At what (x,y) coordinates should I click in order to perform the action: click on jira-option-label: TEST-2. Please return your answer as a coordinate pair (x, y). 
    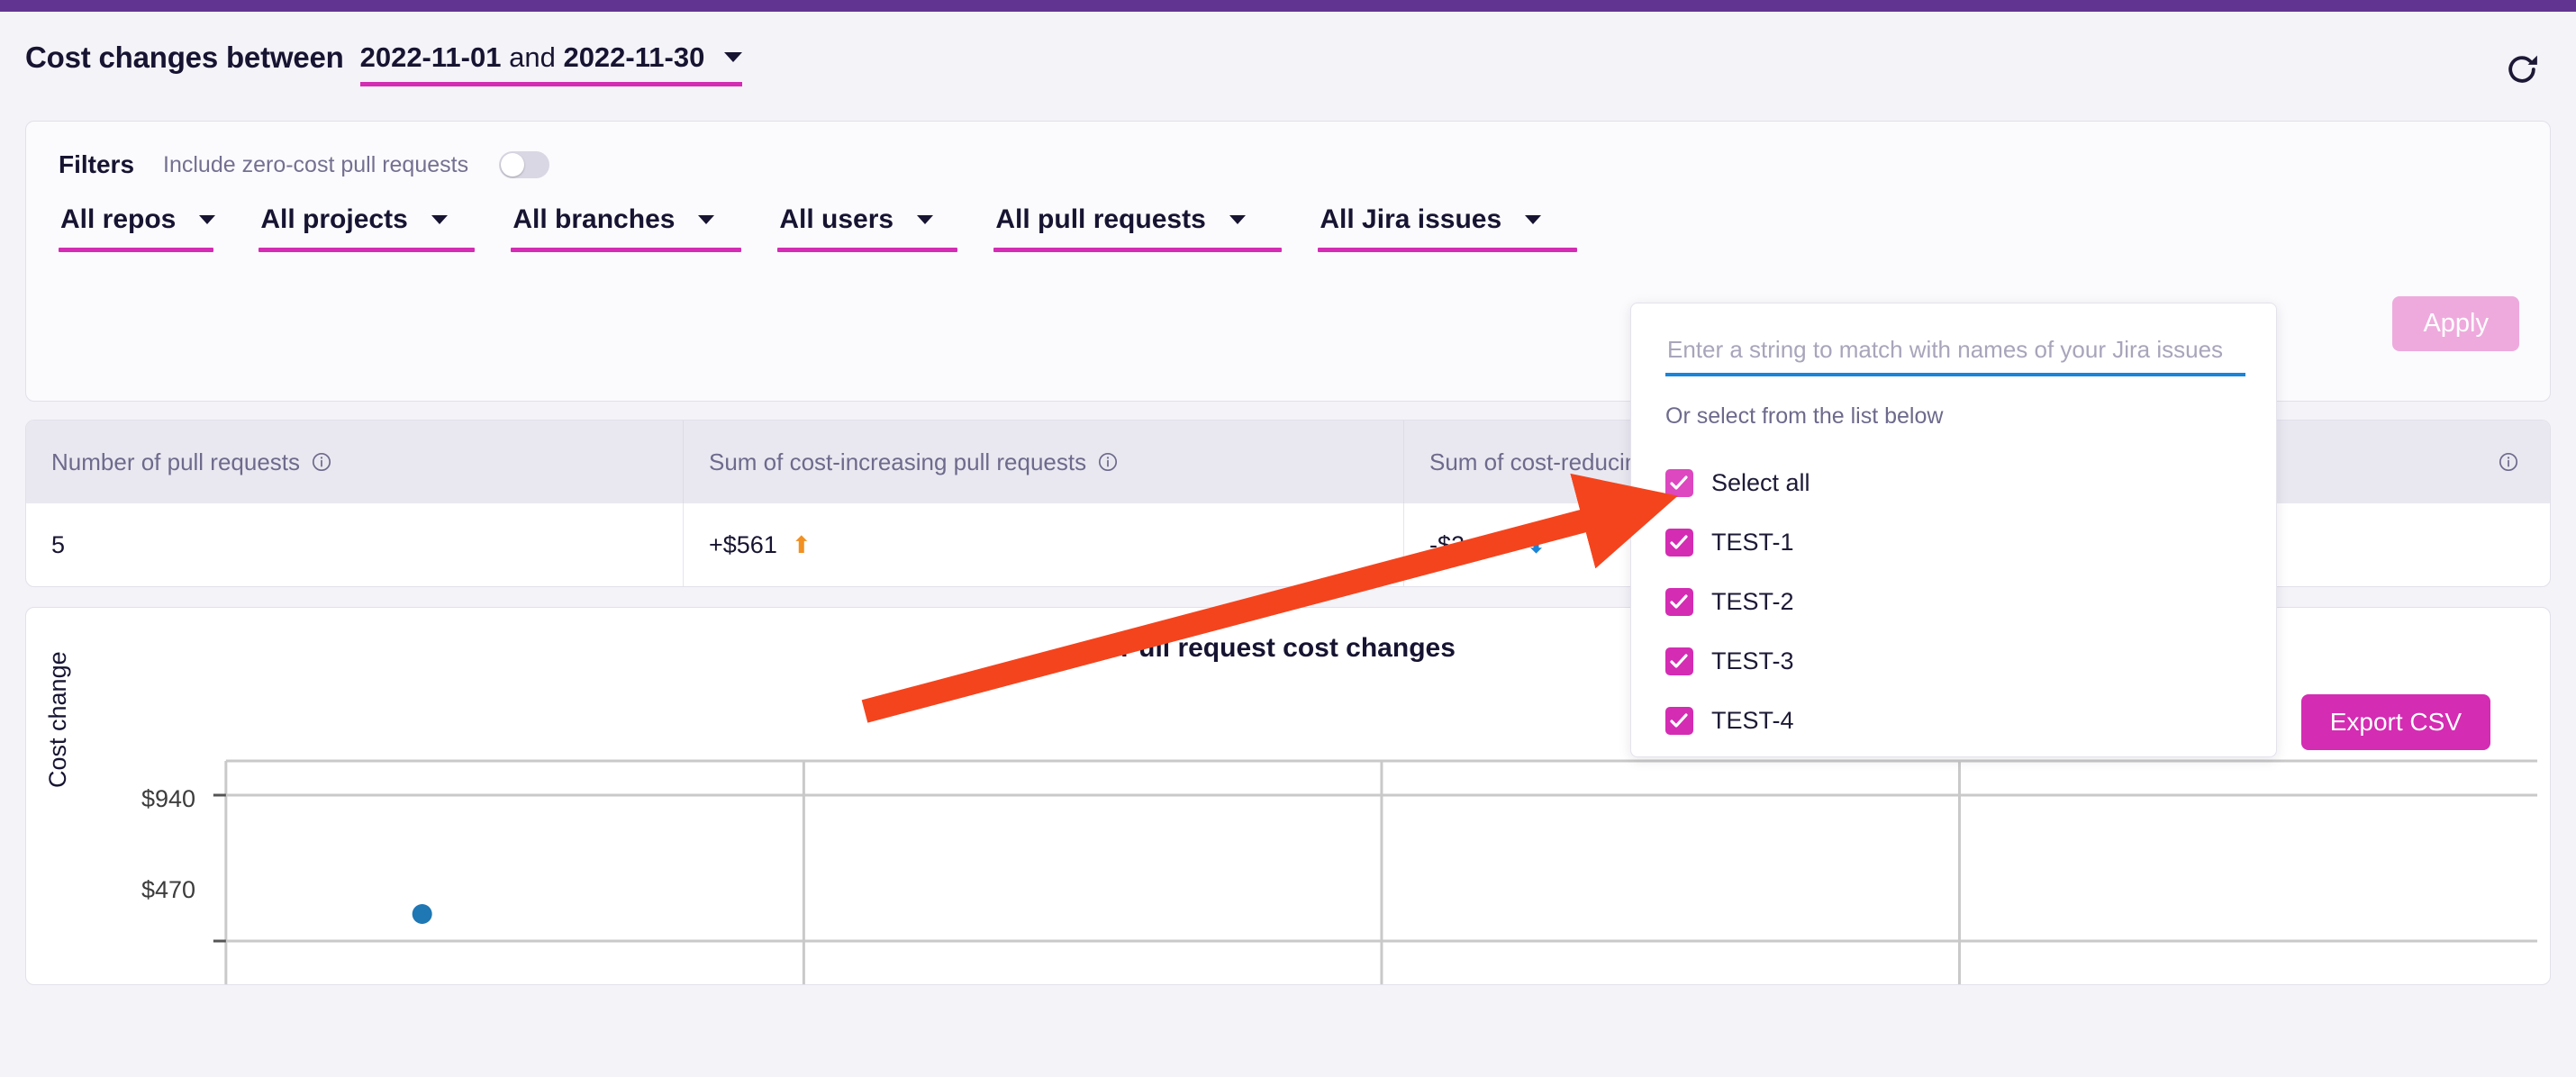
    Looking at the image, I should click on (1752, 601).